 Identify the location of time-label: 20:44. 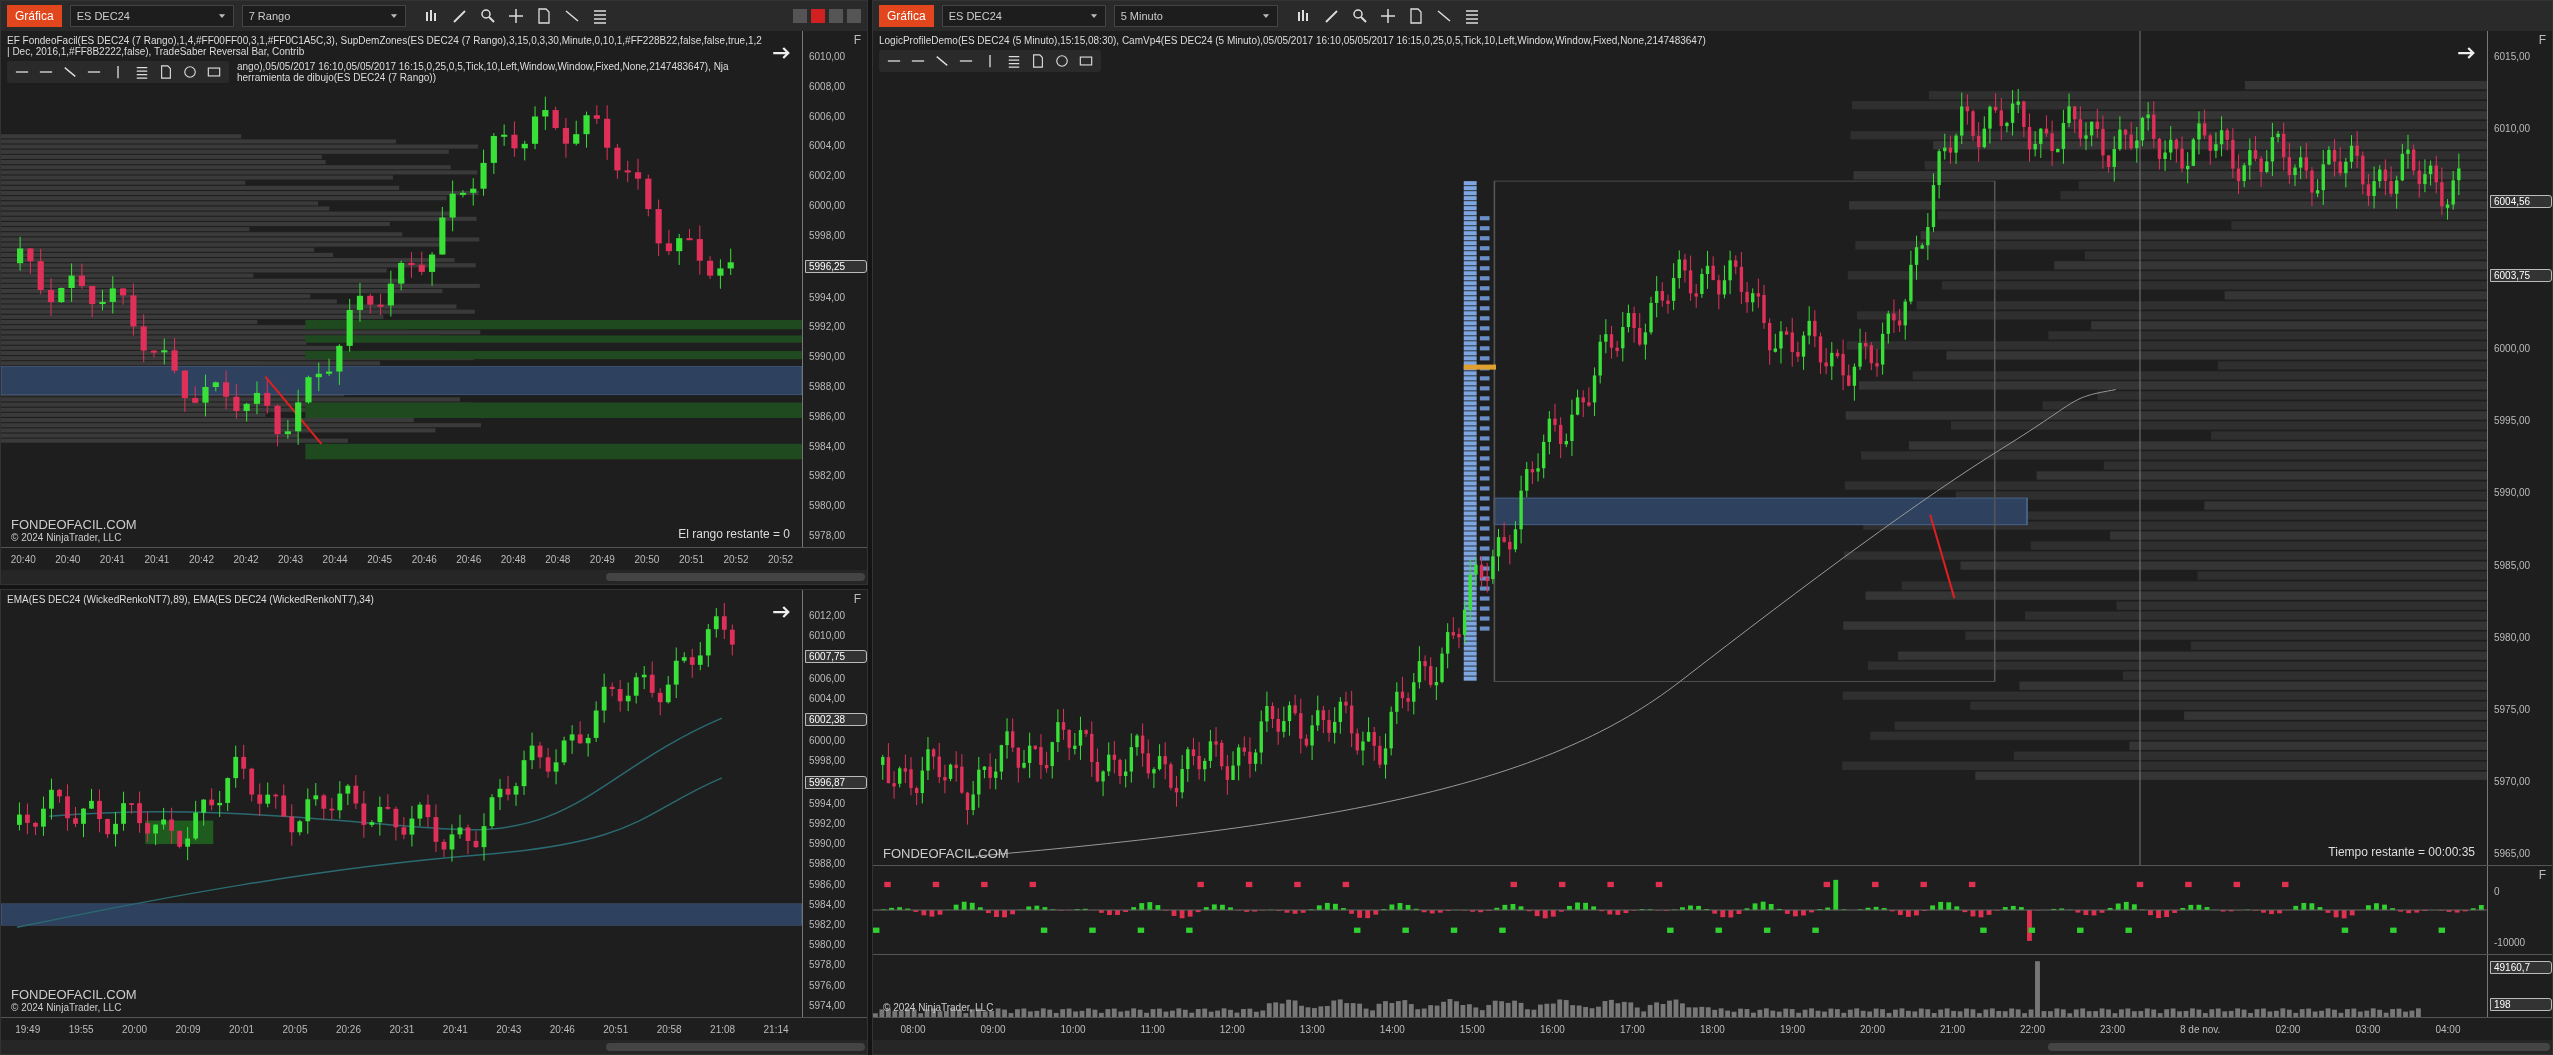
(335, 559).